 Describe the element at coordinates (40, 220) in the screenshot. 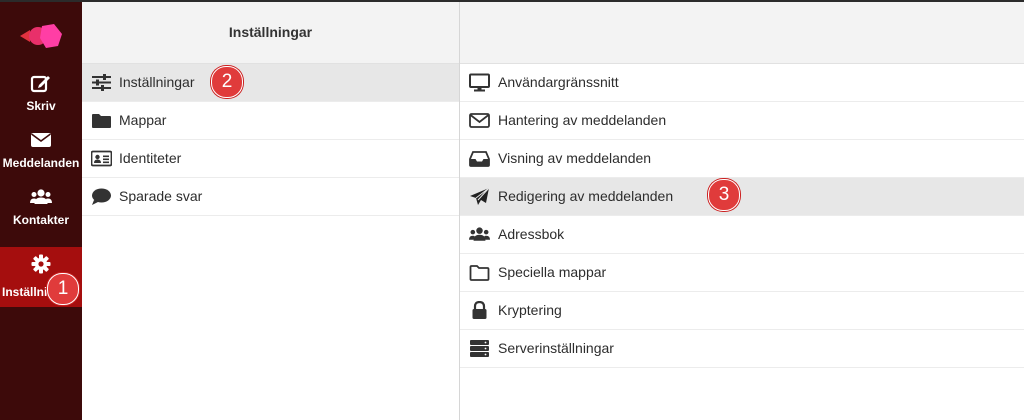

I see `nav-contacts-label: Kontakter` at that location.